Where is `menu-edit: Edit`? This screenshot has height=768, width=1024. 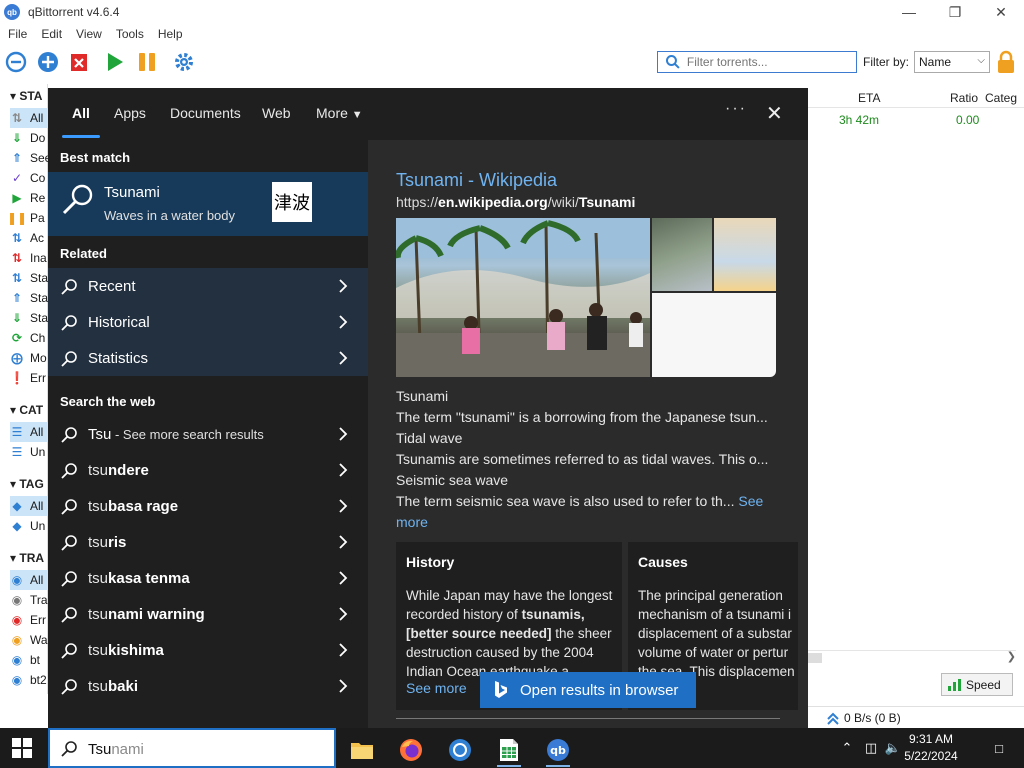
menu-edit: Edit is located at coordinates (51, 34).